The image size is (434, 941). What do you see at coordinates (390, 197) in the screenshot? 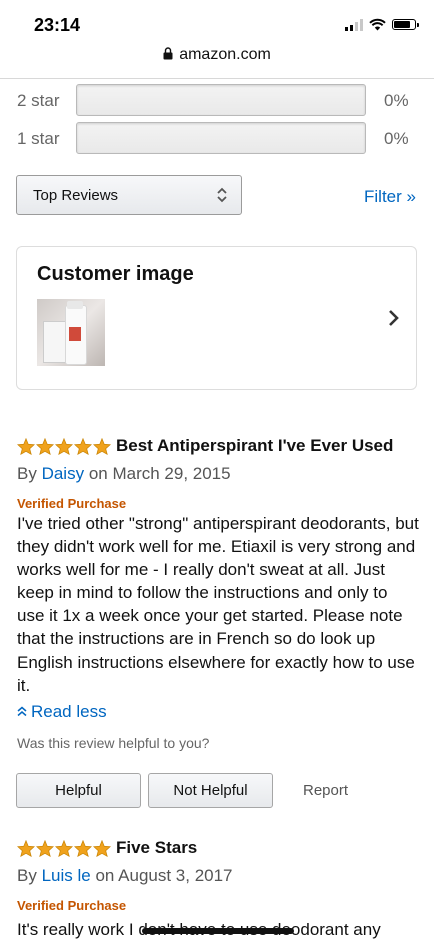
I see `filter-link: Filter »` at bounding box center [390, 197].